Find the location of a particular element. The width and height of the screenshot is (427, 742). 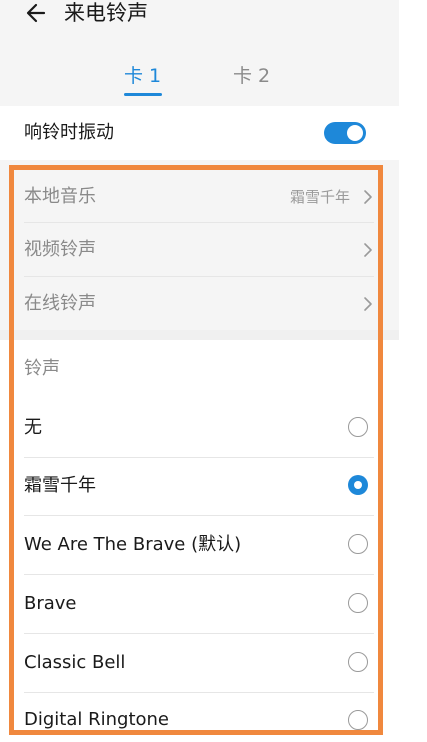

tab-sim-2: 卡 2 is located at coordinates (251, 76).